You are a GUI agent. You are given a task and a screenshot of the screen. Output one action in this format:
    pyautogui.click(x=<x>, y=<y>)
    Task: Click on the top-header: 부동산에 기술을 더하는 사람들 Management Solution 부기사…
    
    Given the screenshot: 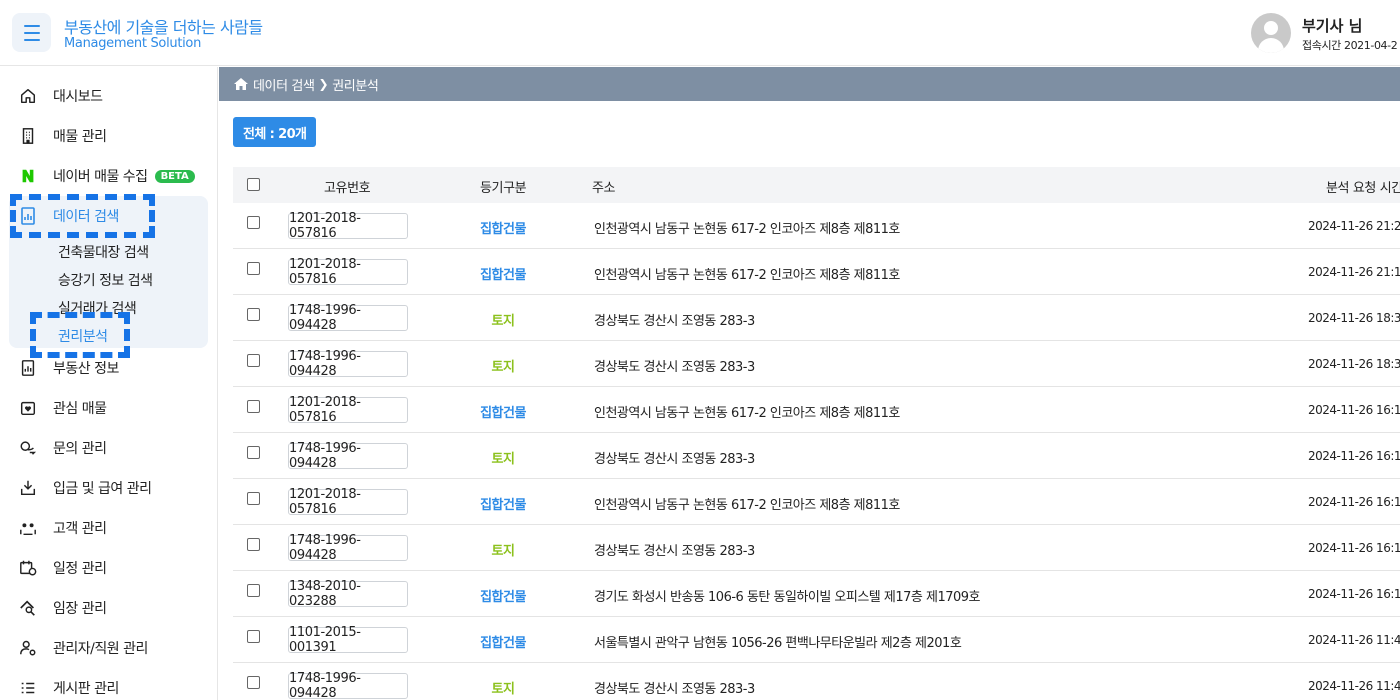 What is the action you would take?
    pyautogui.click(x=700, y=33)
    